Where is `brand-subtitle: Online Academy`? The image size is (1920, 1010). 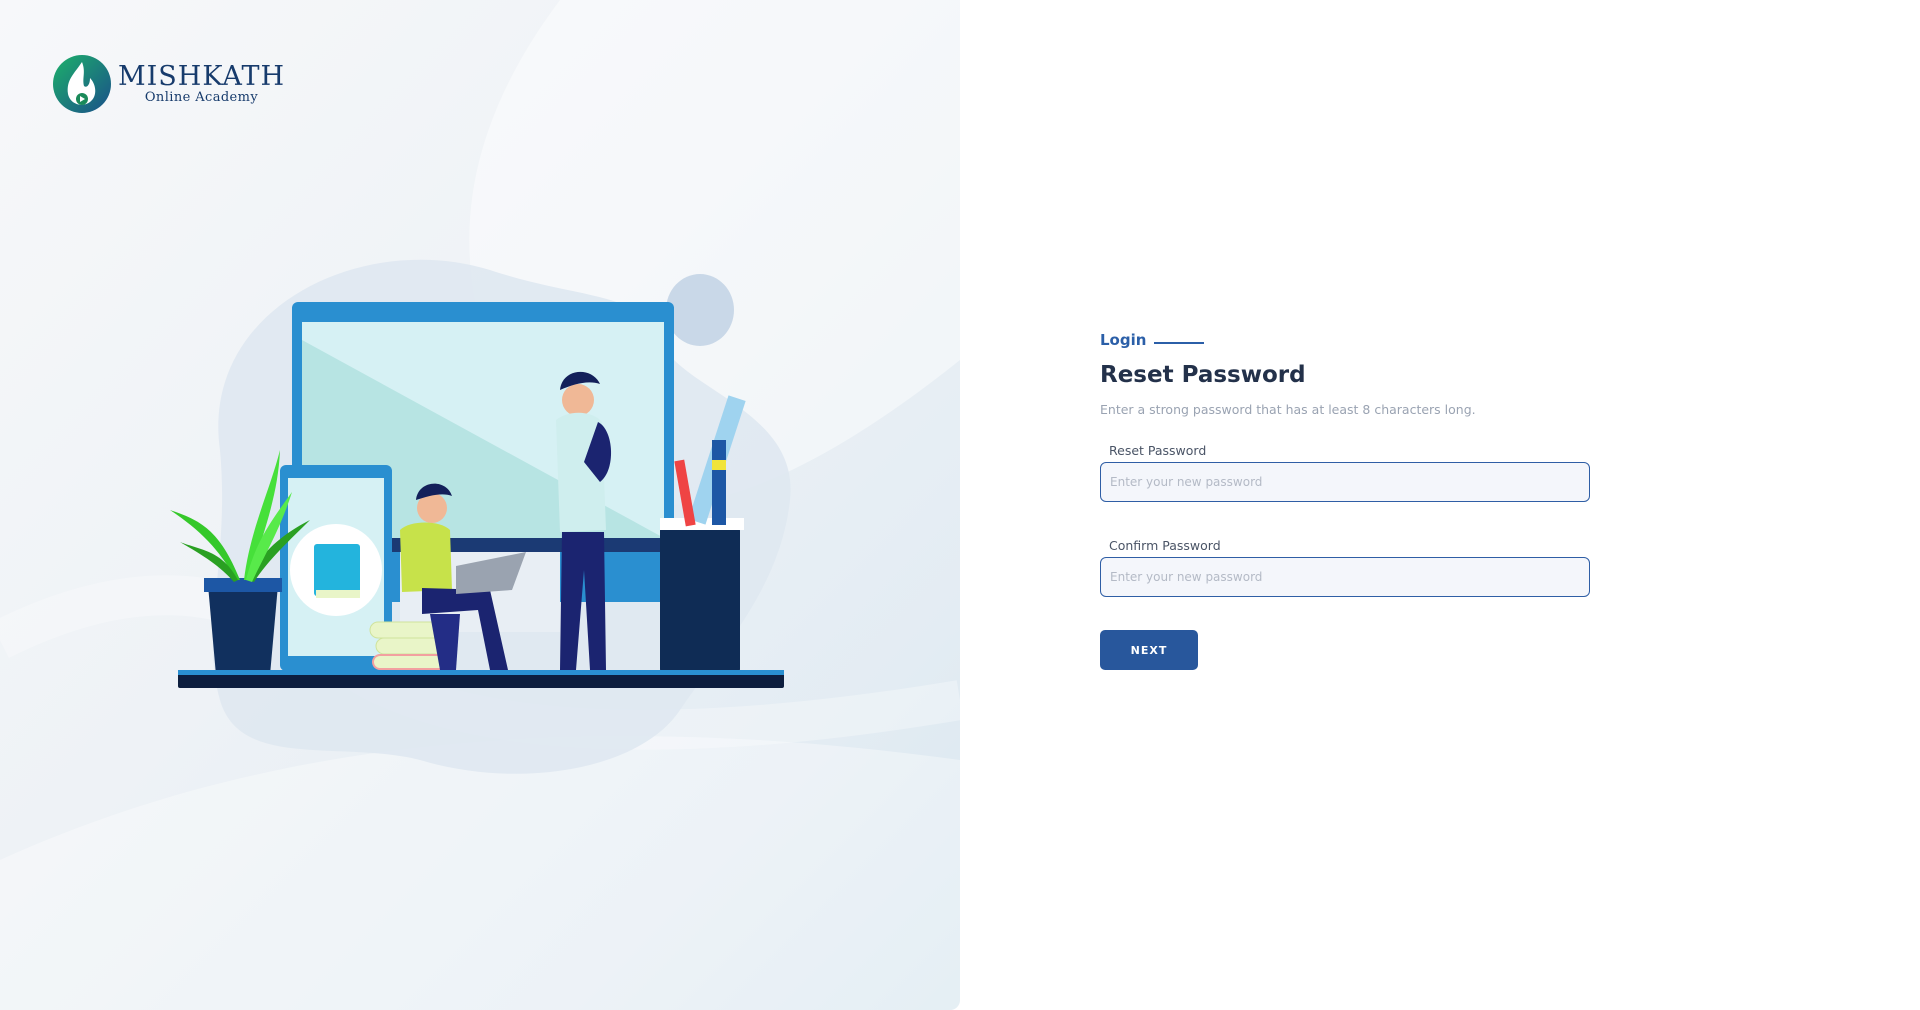 brand-subtitle: Online Academy is located at coordinates (201, 97).